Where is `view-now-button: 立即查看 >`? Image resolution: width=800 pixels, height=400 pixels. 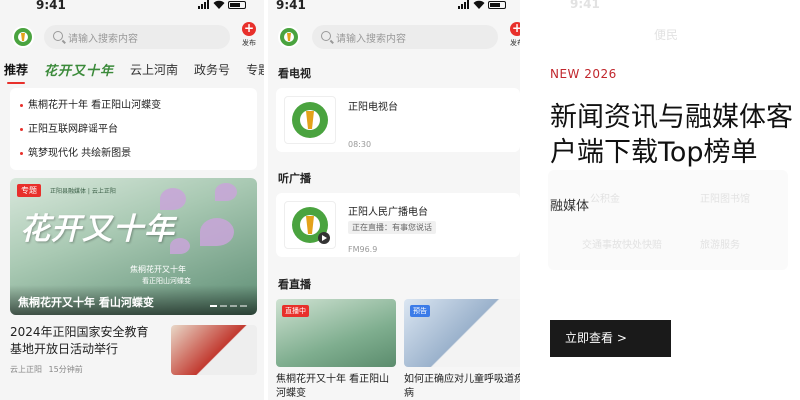 view-now-button: 立即查看 > is located at coordinates (610, 338).